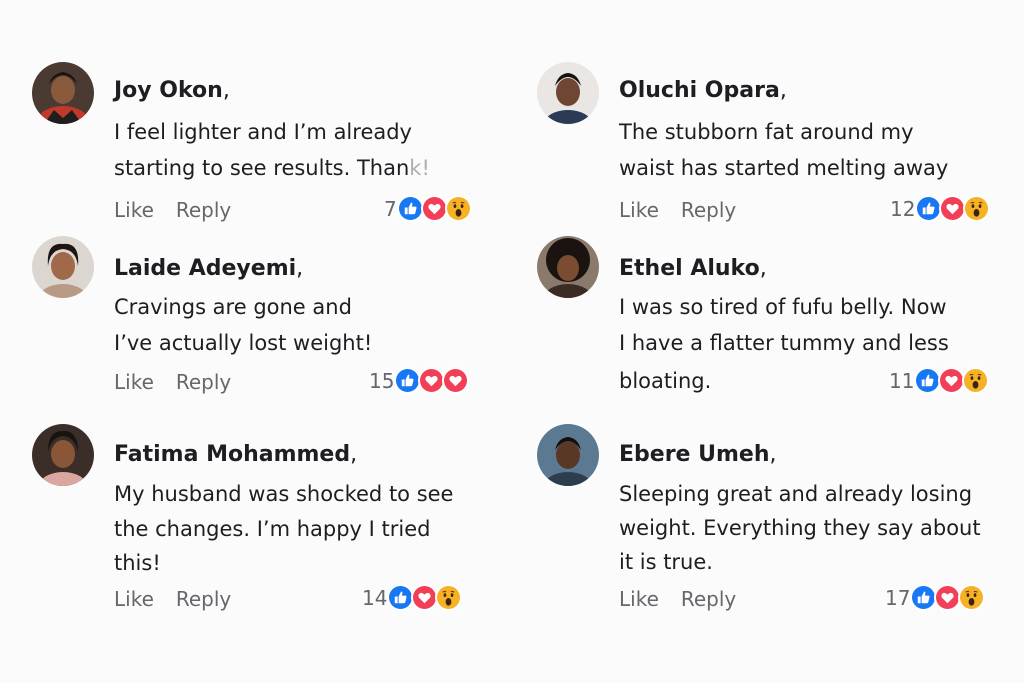  What do you see at coordinates (693, 268) in the screenshot?
I see `commenter-name: Ethel Aluko,` at bounding box center [693, 268].